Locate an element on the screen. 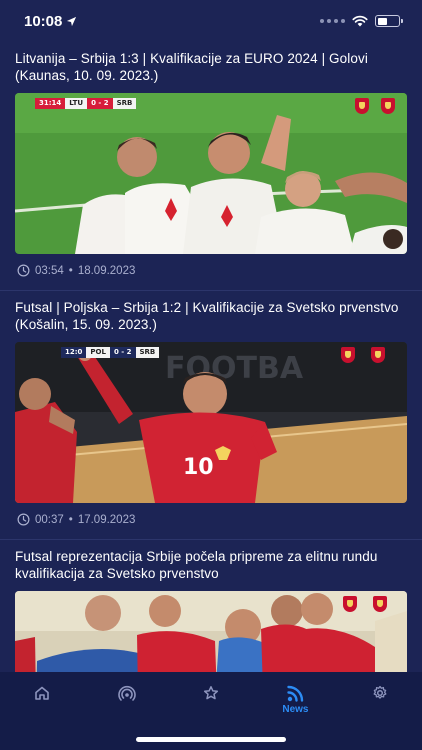  match-clock: 31:14 is located at coordinates (50, 103).